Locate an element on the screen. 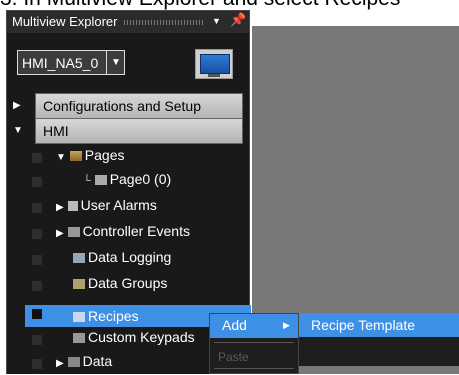 The width and height of the screenshot is (459, 375). device-screen is located at coordinates (215, 64).